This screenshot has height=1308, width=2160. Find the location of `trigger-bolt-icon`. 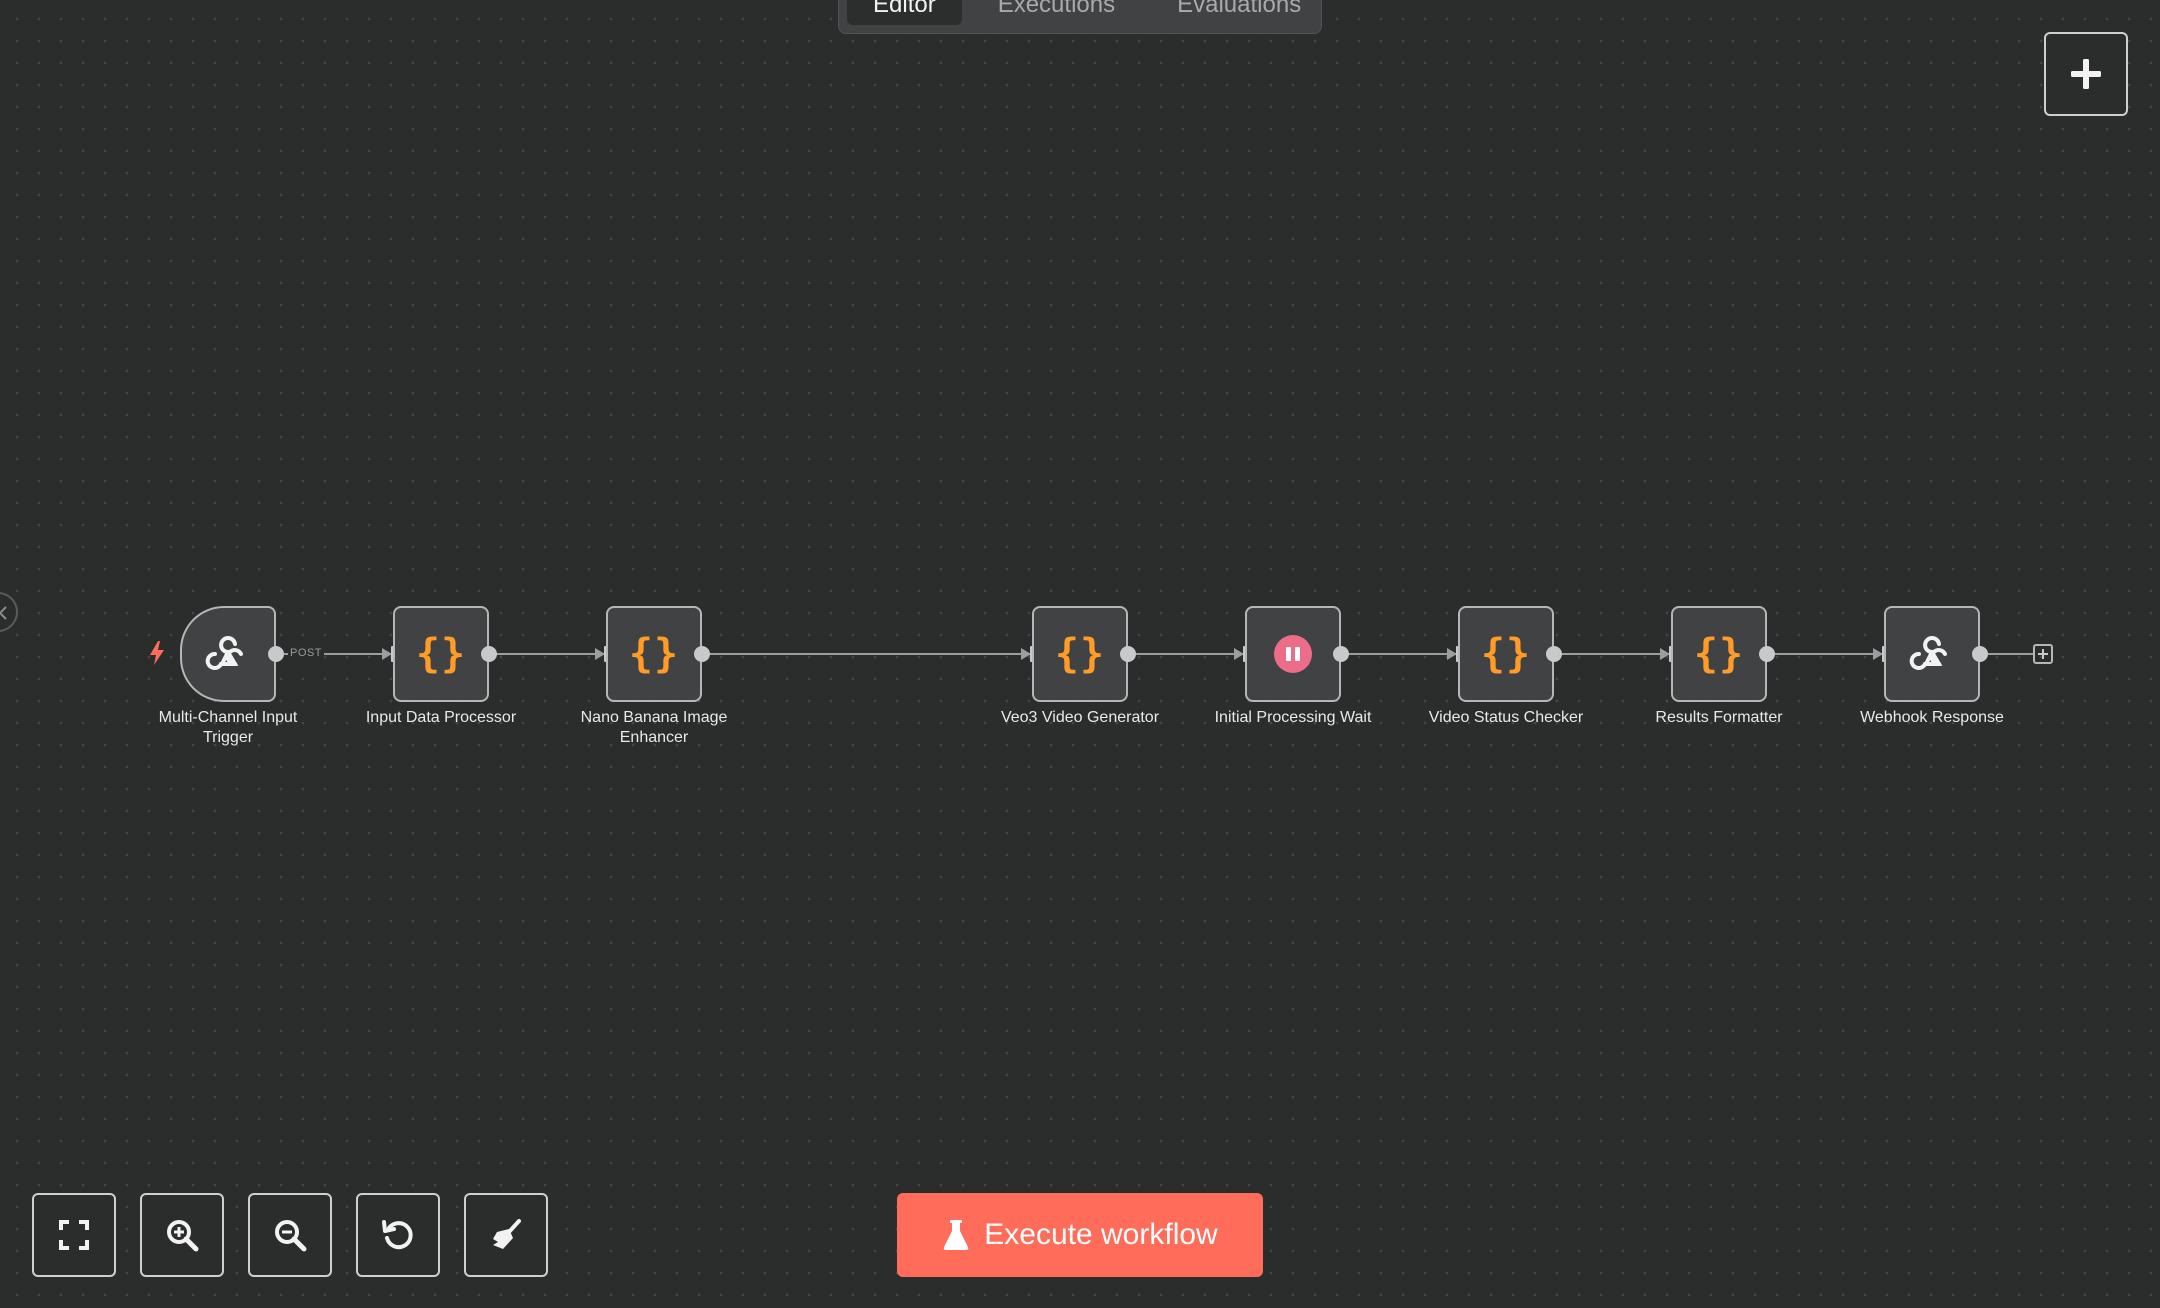

trigger-bolt-icon is located at coordinates (157, 653).